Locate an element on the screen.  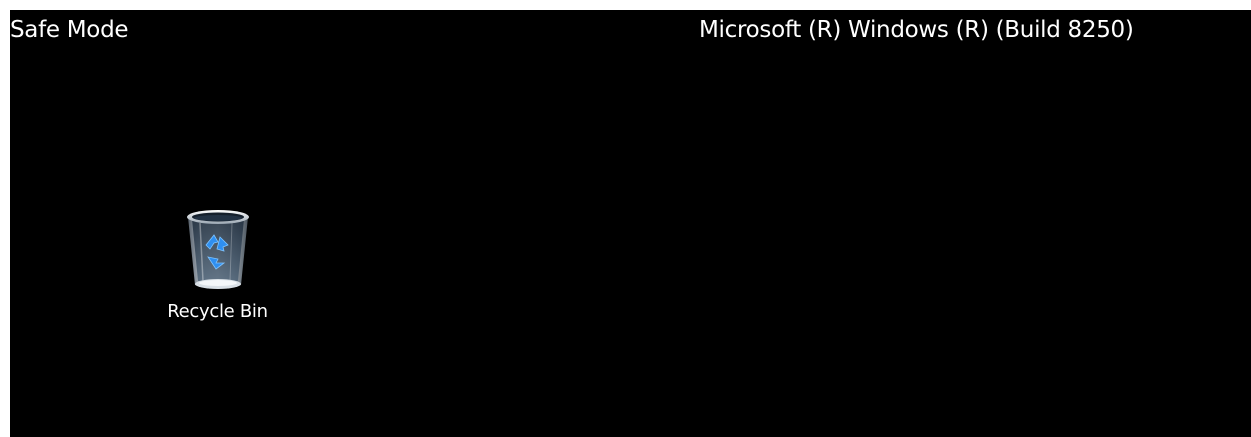
windows-build-label: Microsoft (R) Windows (R) (Build 8250) is located at coordinates (916, 30).